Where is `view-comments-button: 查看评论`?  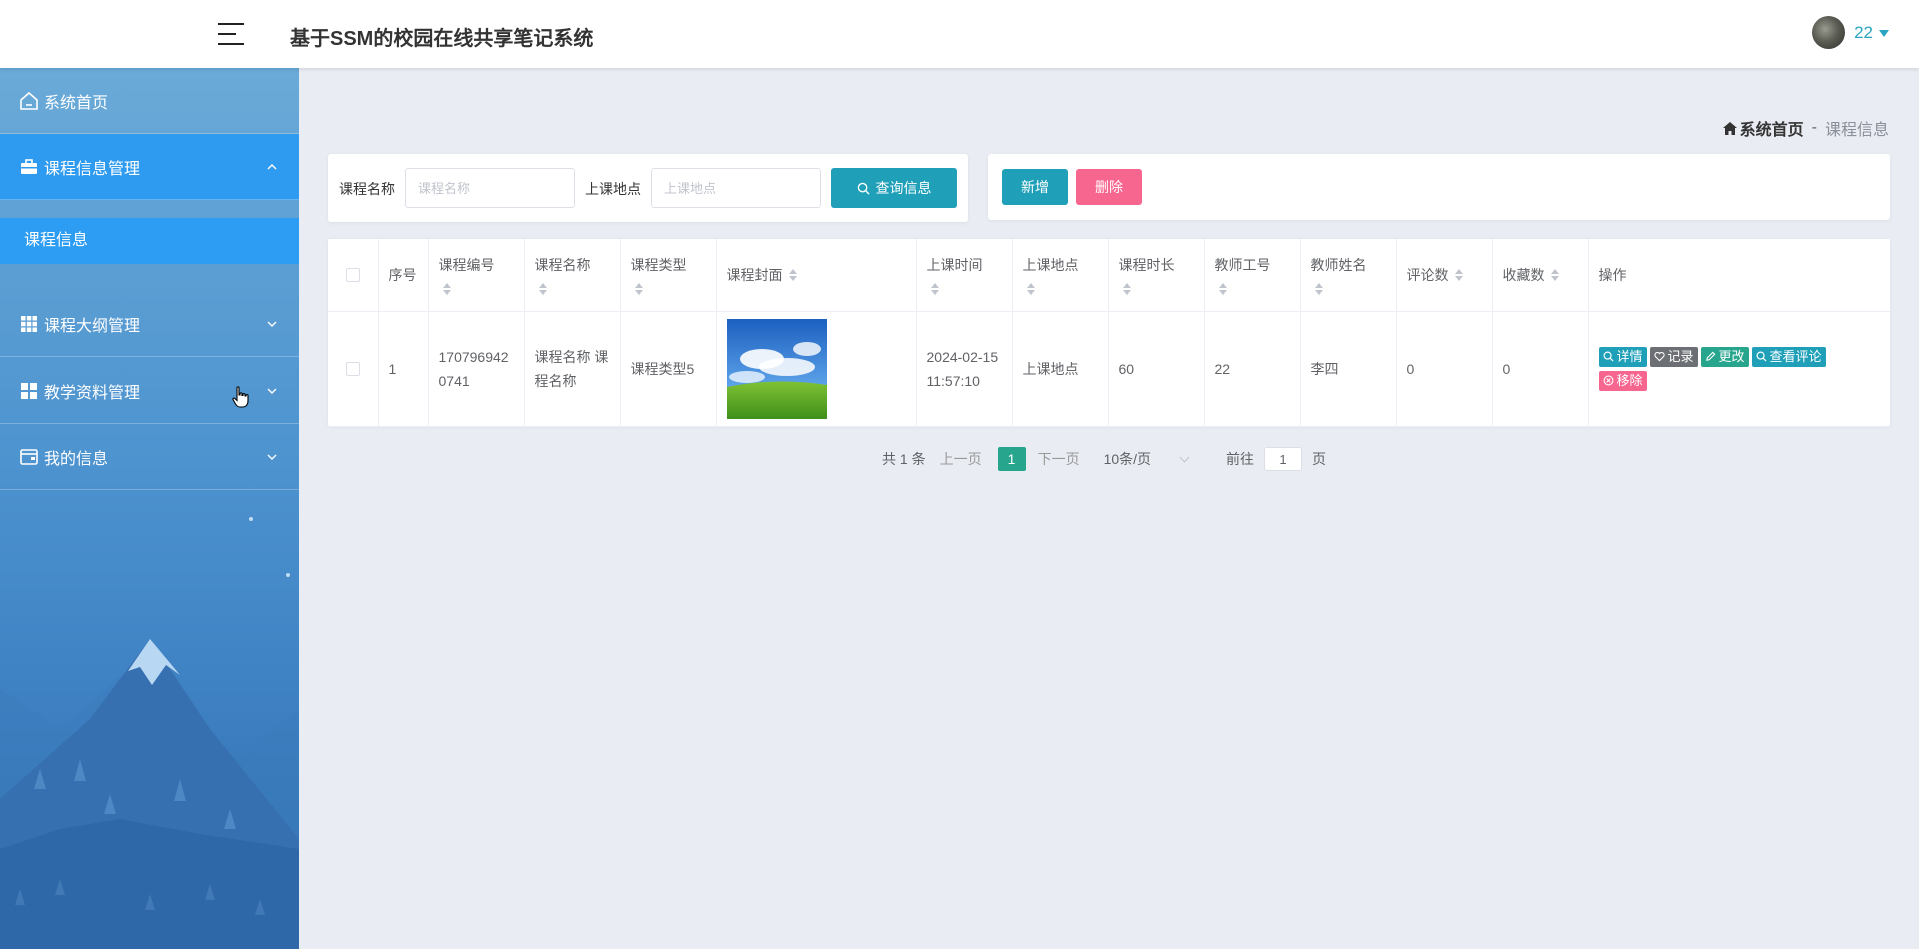
view-comments-button: 查看评论 is located at coordinates (1788, 356).